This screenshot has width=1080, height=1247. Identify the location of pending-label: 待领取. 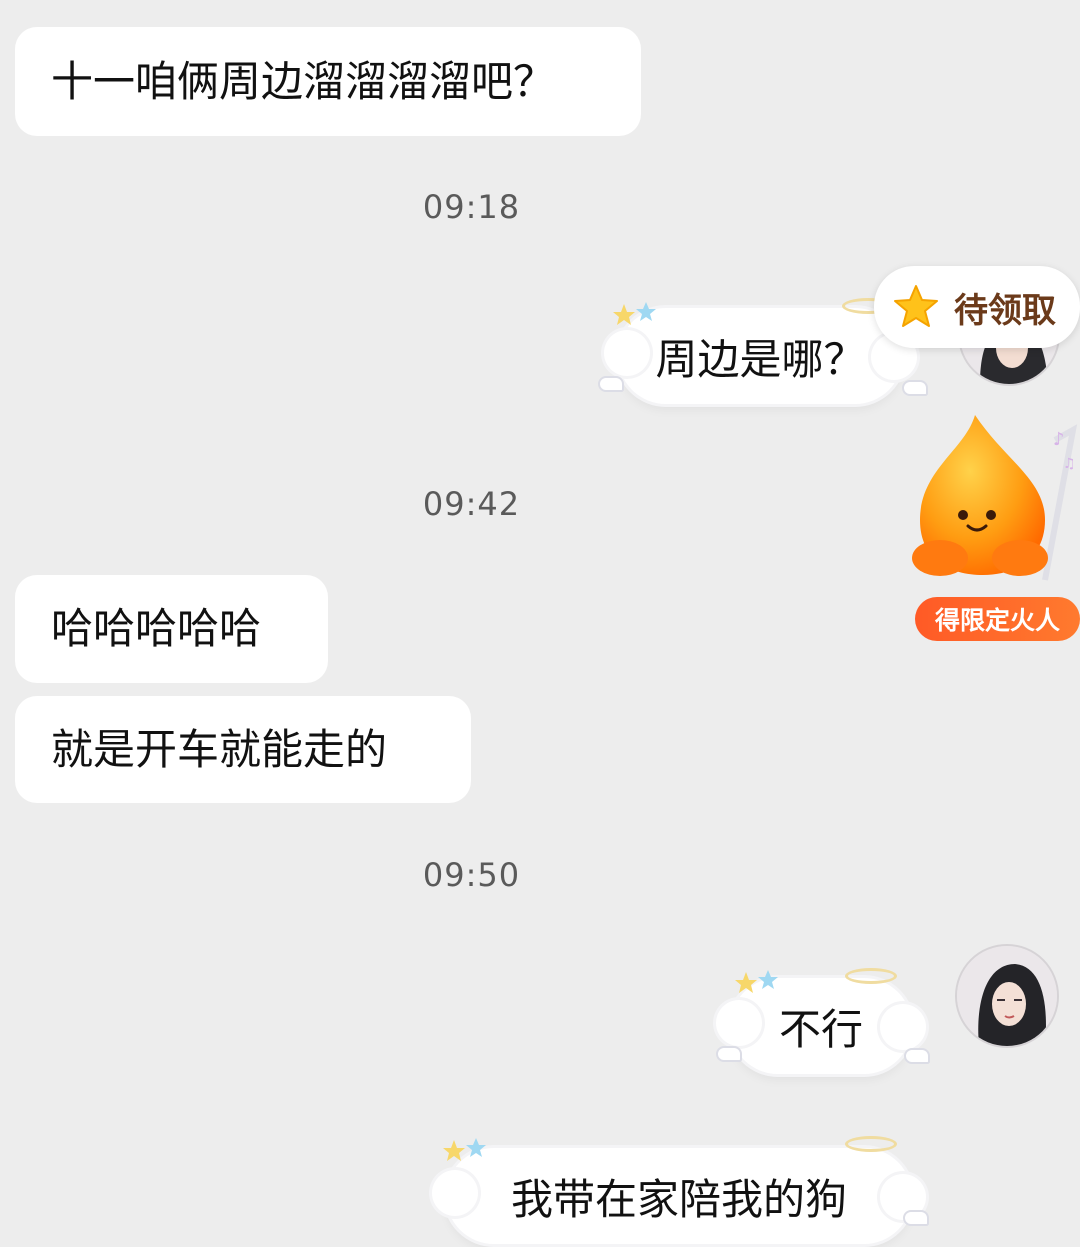
(1005, 310).